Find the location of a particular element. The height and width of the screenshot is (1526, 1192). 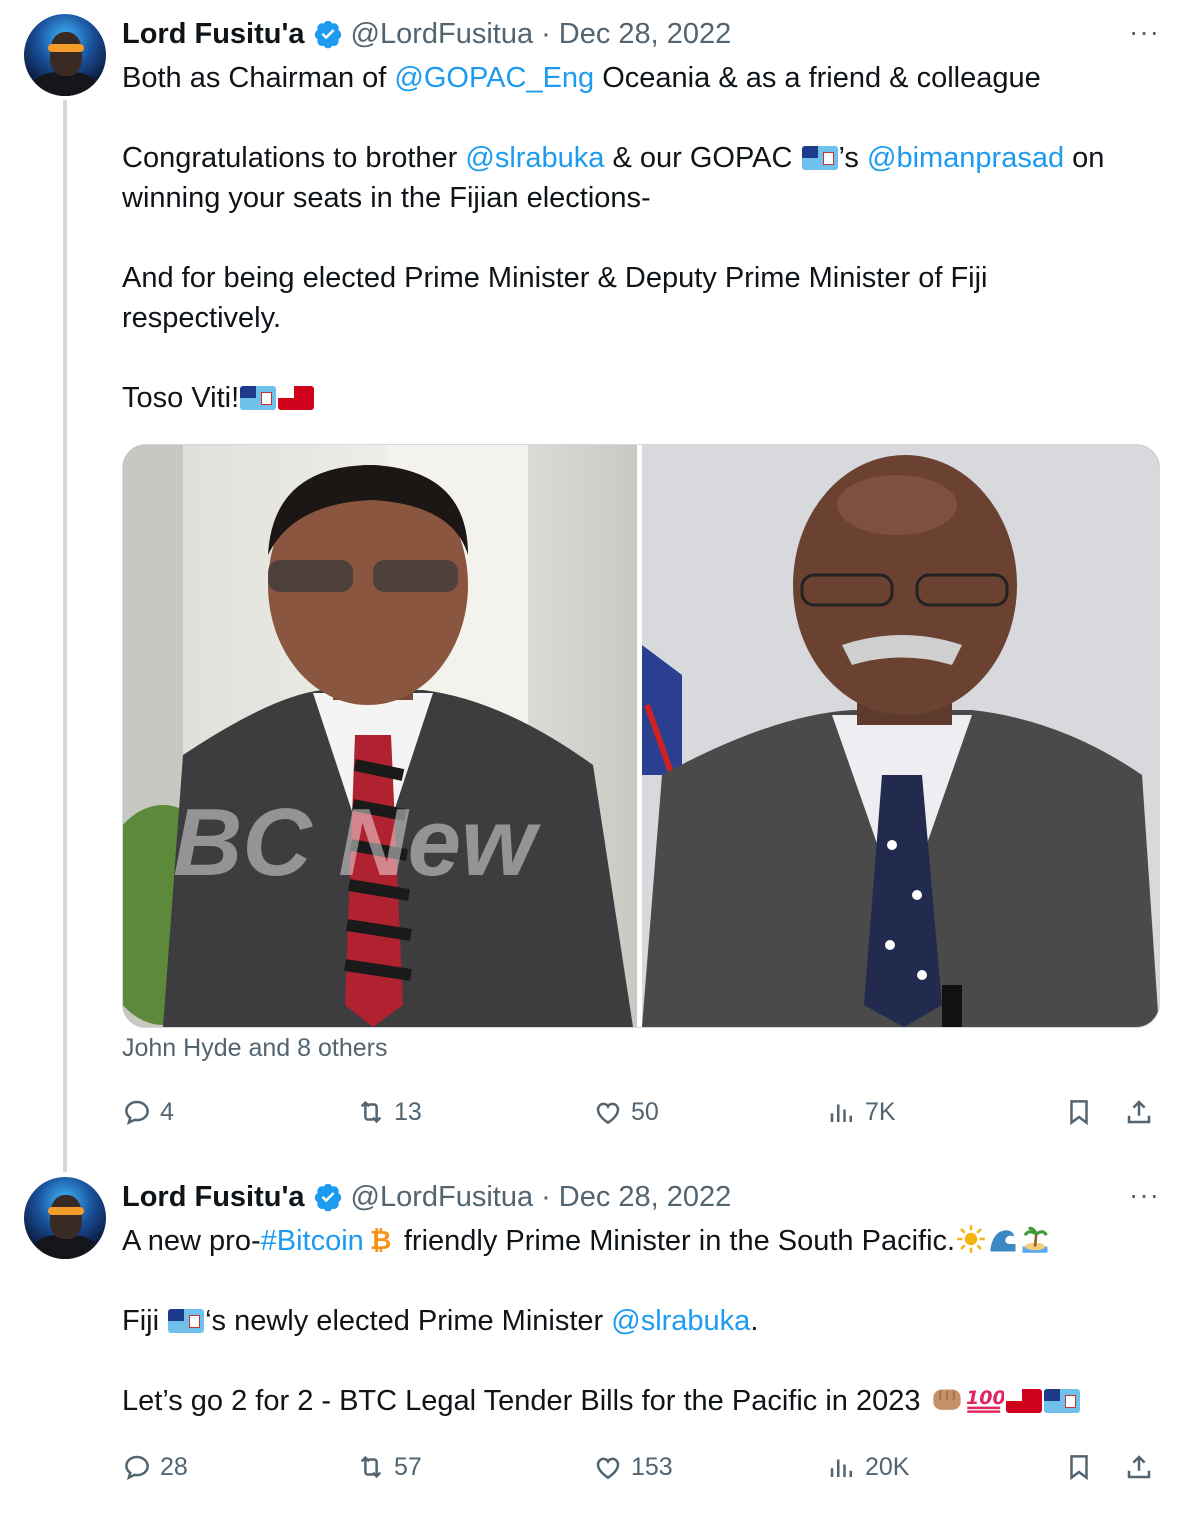

island-icon is located at coordinates (1035, 1239).